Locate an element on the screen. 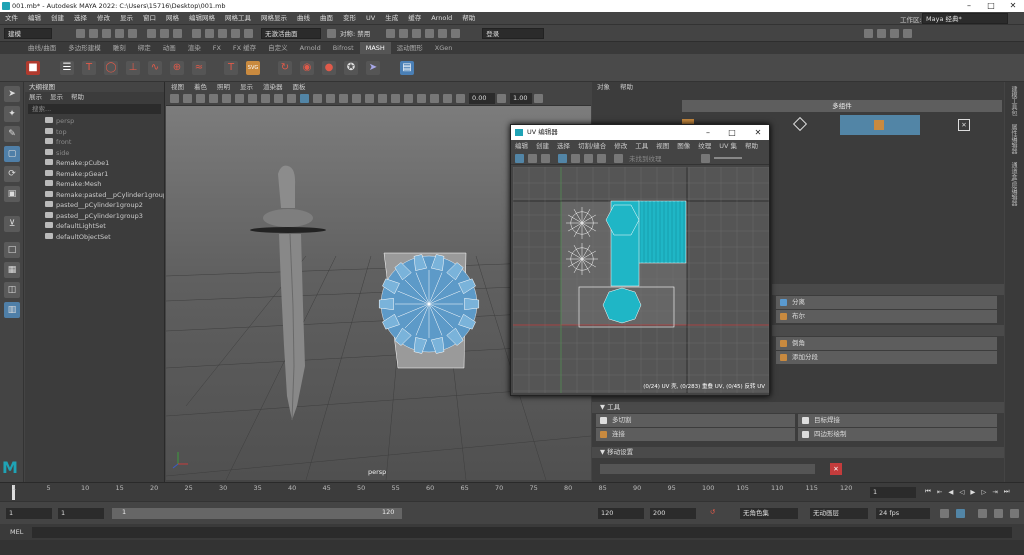 The height and width of the screenshot is (555, 1024). undo-icon is located at coordinates (119, 33).